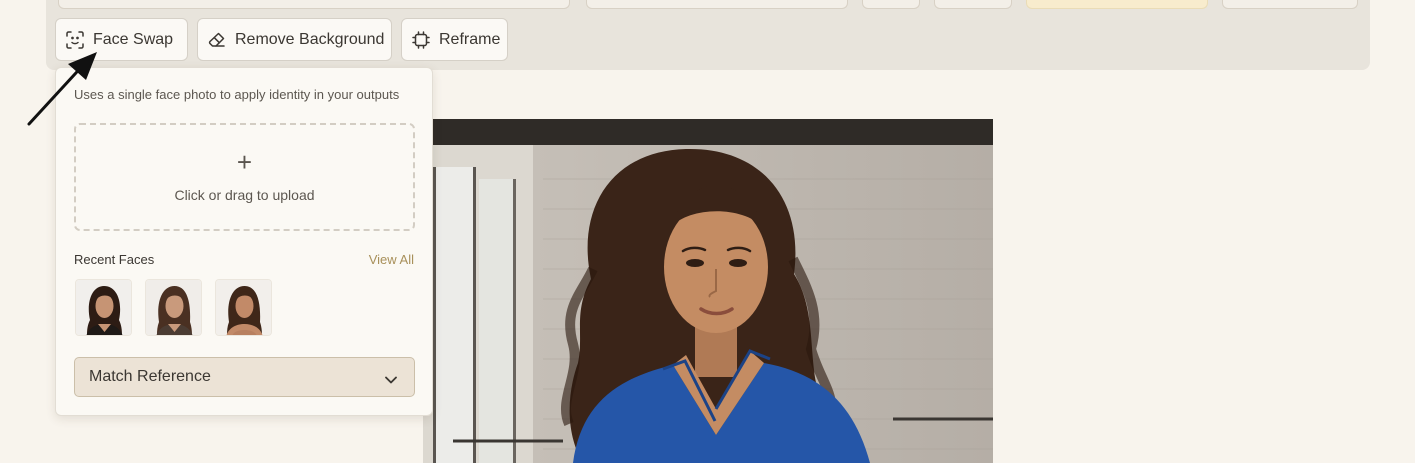  What do you see at coordinates (391, 259) in the screenshot?
I see `view-all-link: View All` at bounding box center [391, 259].